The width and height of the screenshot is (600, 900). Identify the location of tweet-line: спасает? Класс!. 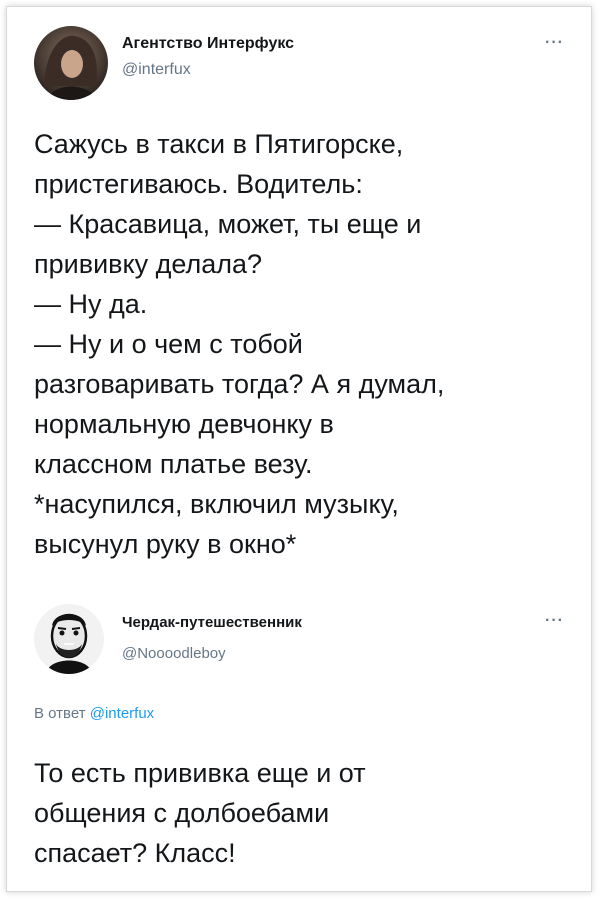
(135, 853).